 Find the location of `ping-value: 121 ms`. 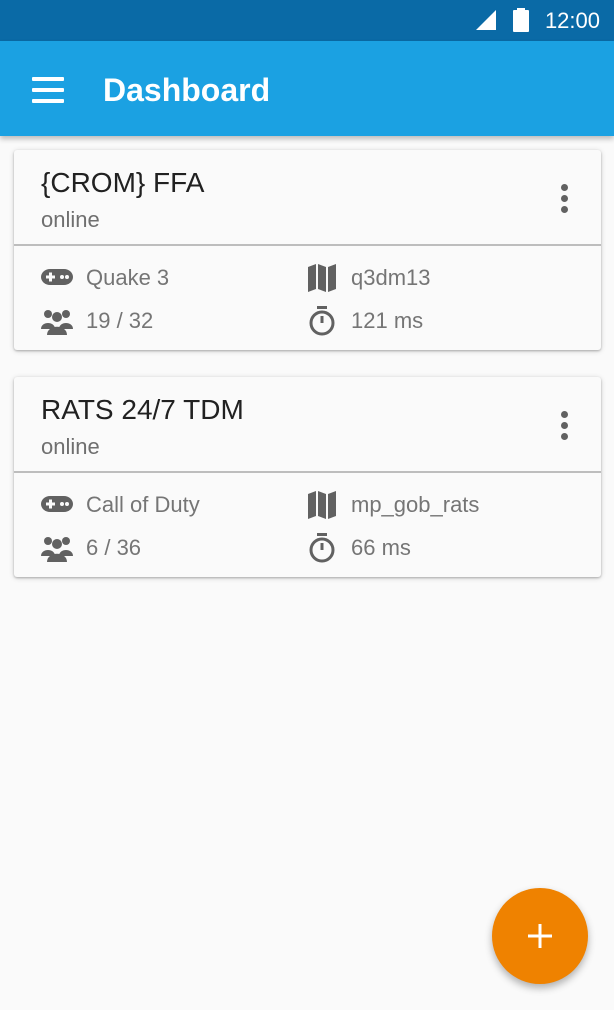

ping-value: 121 ms is located at coordinates (387, 320).